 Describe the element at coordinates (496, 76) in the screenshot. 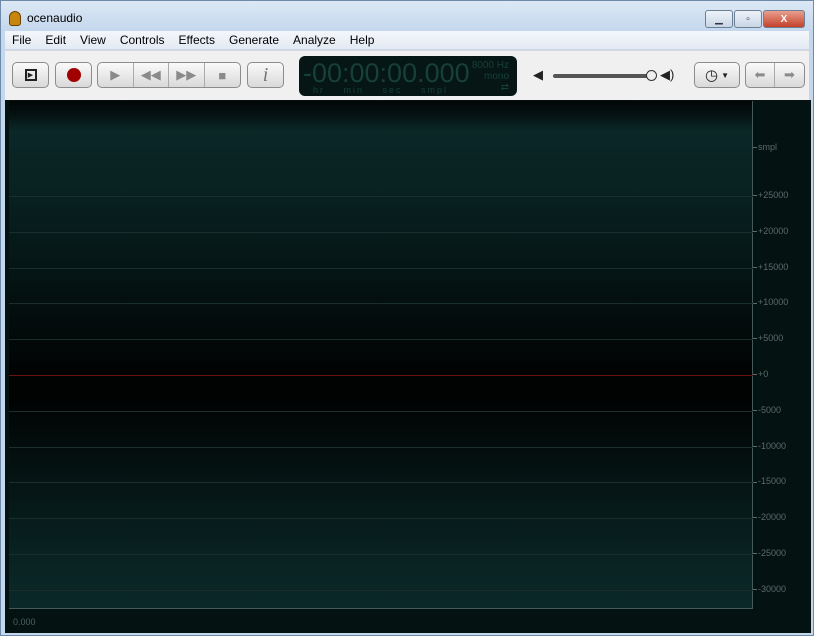

I see `channel-mode: mono` at that location.